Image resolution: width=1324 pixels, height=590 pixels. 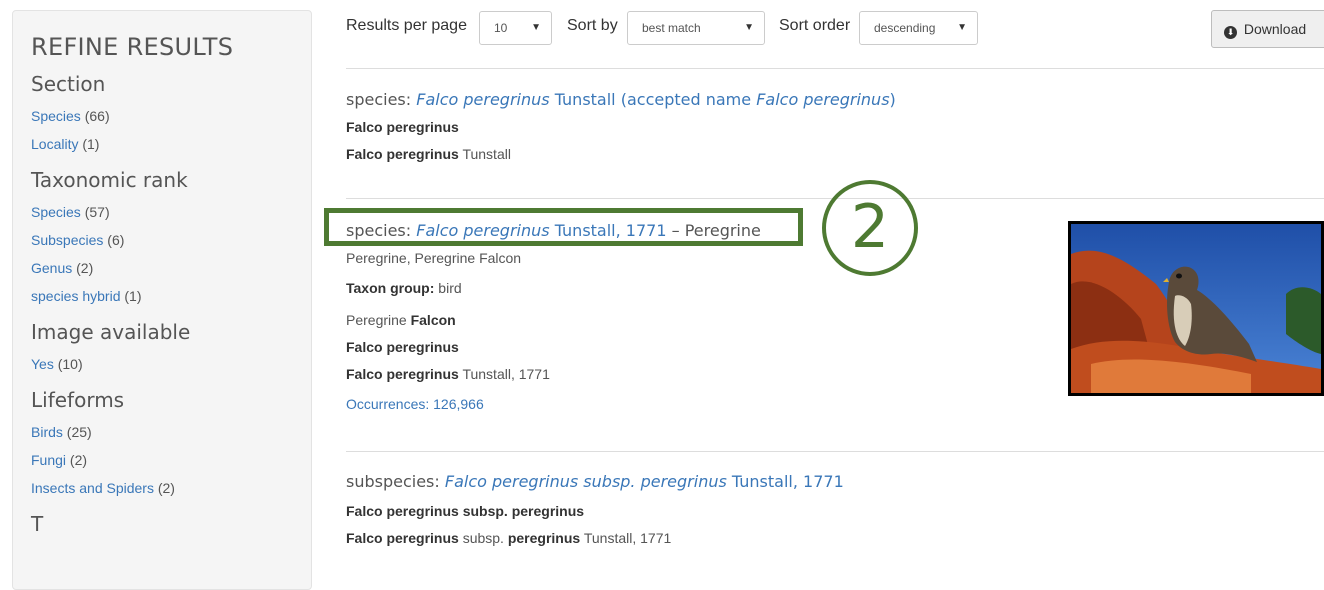 I want to click on taxon-group-value: bird, so click(x=450, y=288).